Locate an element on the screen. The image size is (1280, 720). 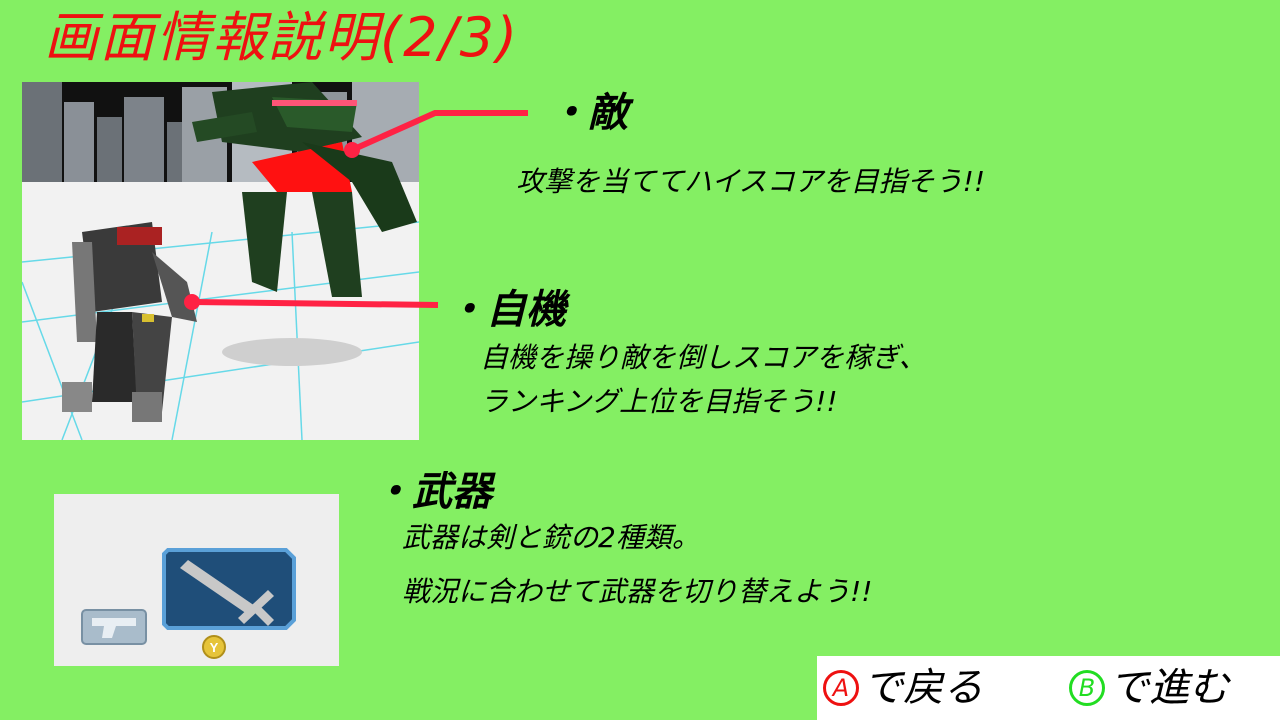
forward-label: で進む is located at coordinates (1169, 688).